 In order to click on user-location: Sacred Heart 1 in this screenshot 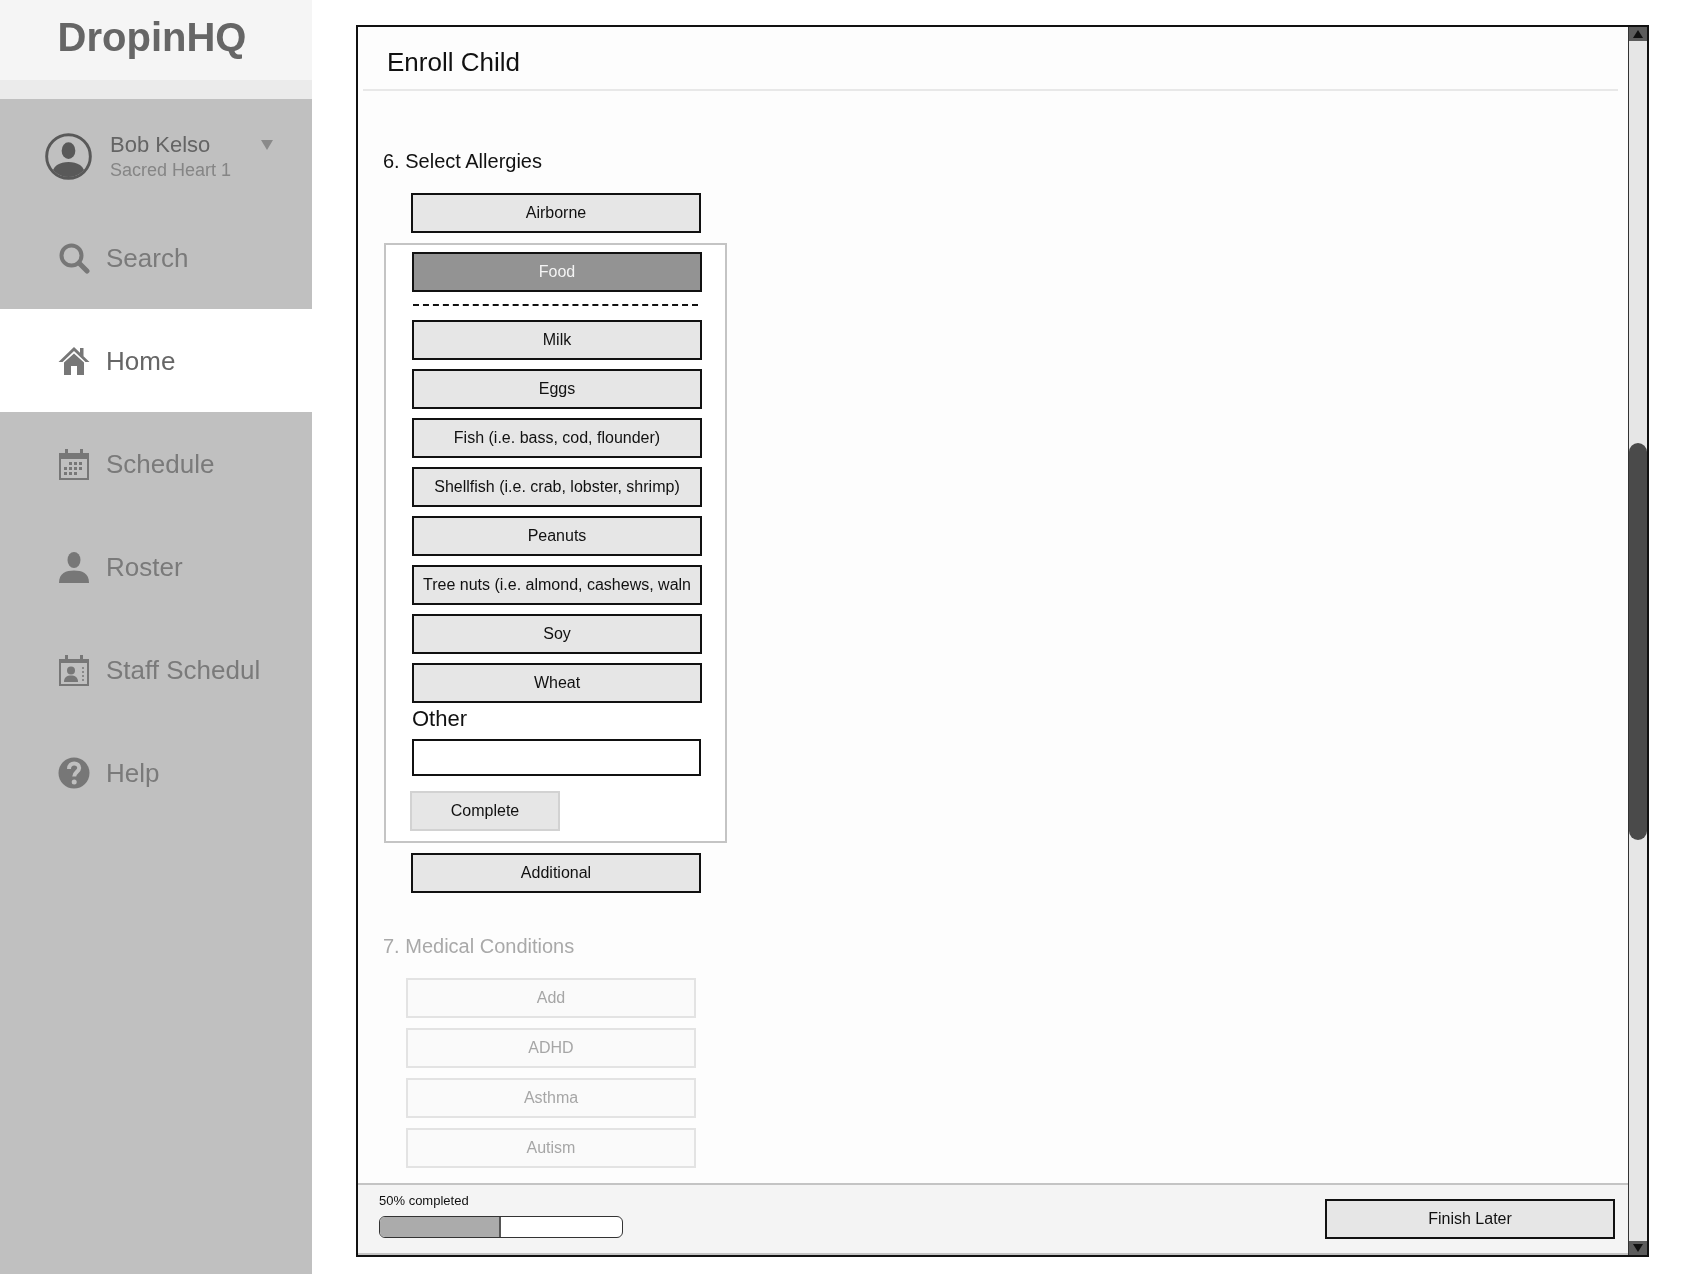, I will do `click(171, 170)`.